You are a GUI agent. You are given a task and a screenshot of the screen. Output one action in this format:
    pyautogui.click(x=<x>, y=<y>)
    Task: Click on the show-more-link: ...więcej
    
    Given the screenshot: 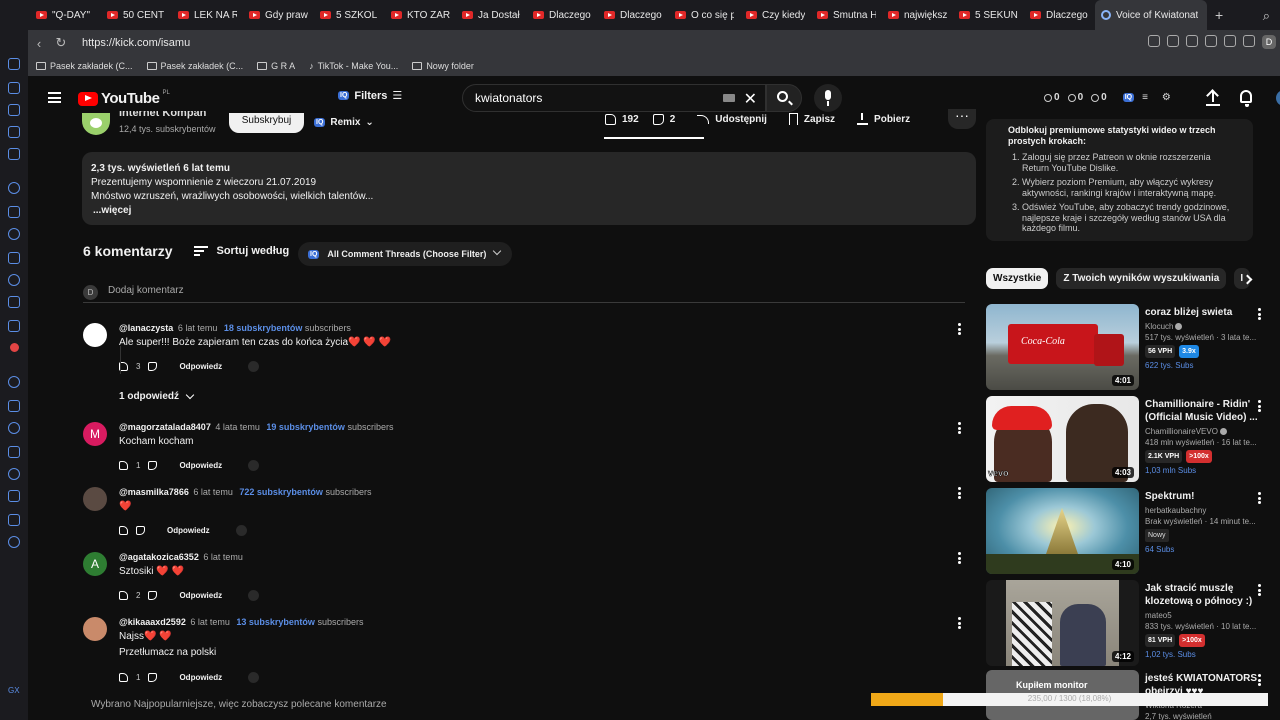 What is the action you would take?
    pyautogui.click(x=529, y=211)
    